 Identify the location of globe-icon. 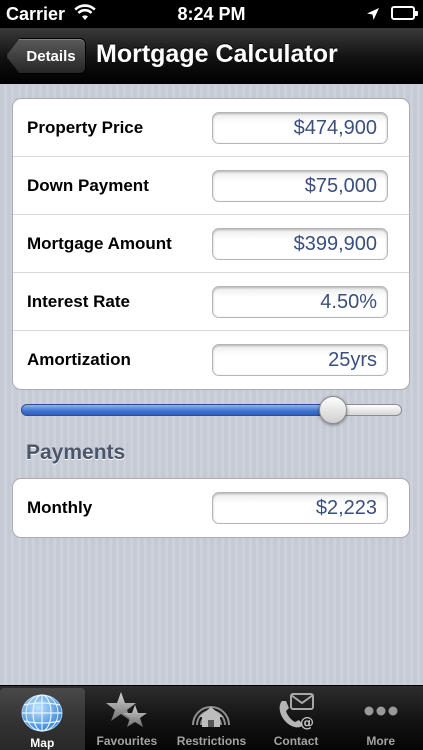
(42, 713).